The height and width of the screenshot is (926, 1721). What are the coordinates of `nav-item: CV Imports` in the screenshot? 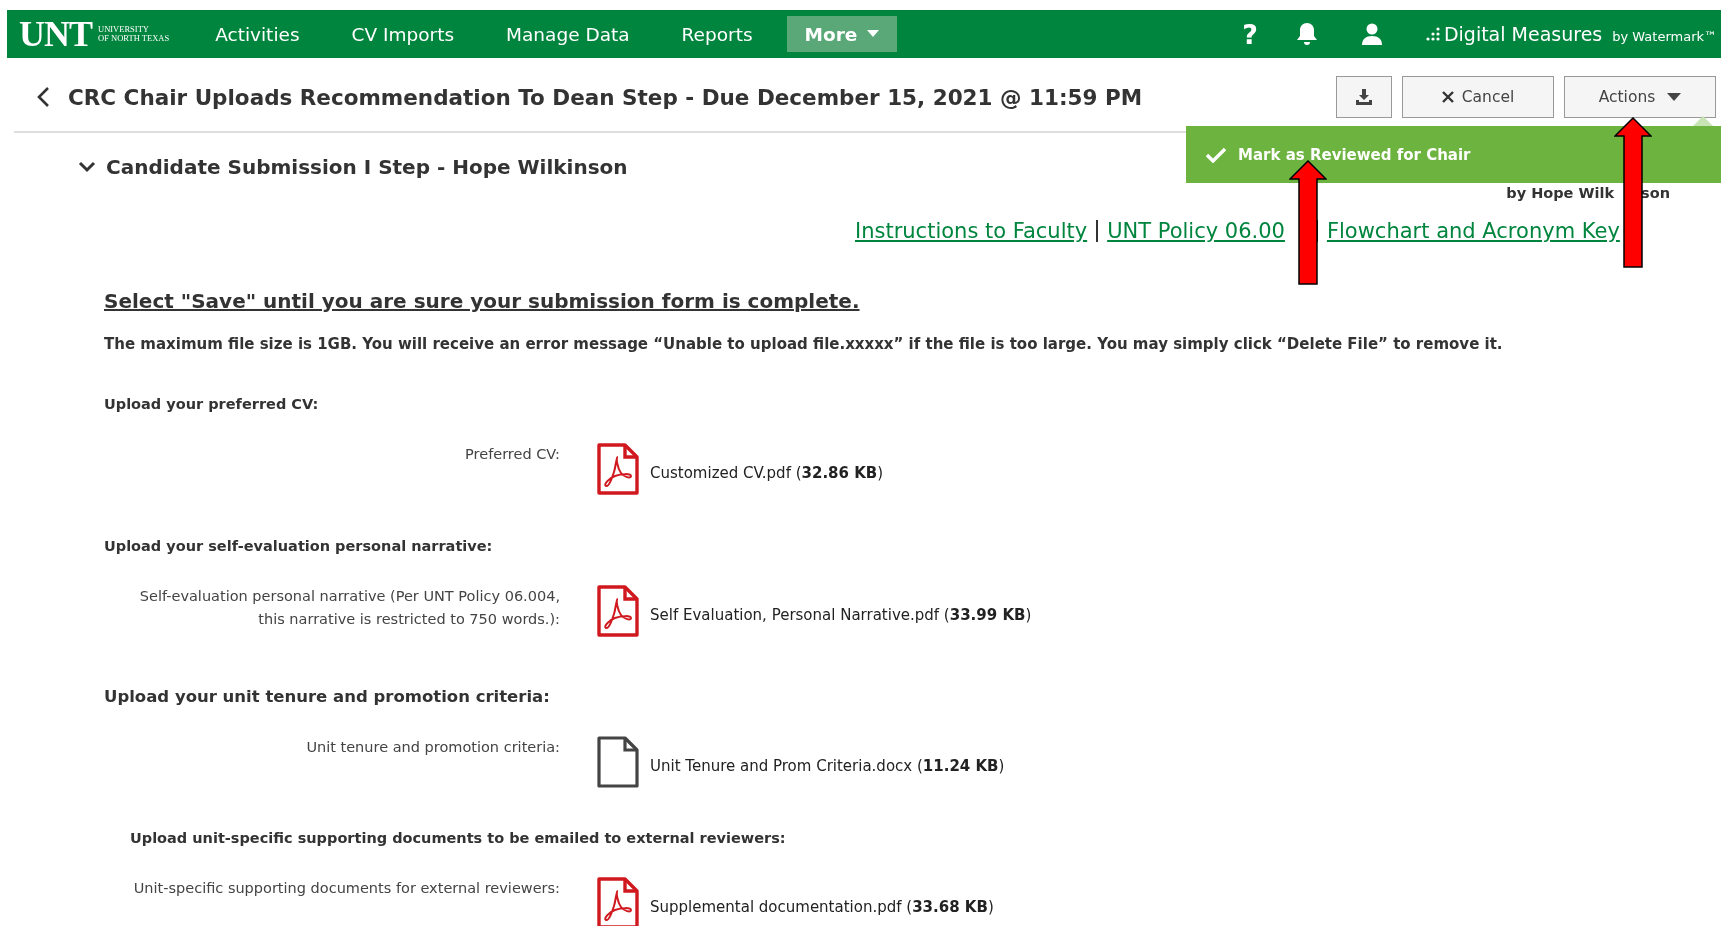 It's located at (403, 34).